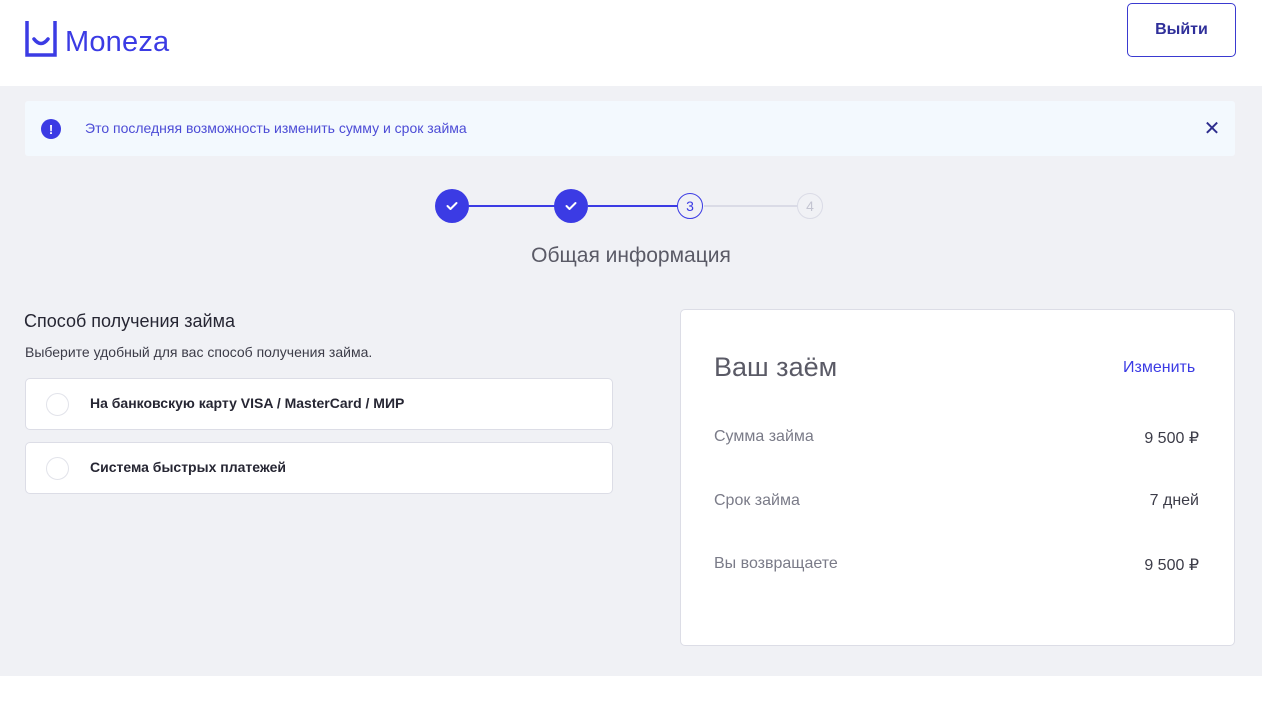 This screenshot has width=1262, height=704. What do you see at coordinates (41, 38) in the screenshot?
I see `logo-mark-icon` at bounding box center [41, 38].